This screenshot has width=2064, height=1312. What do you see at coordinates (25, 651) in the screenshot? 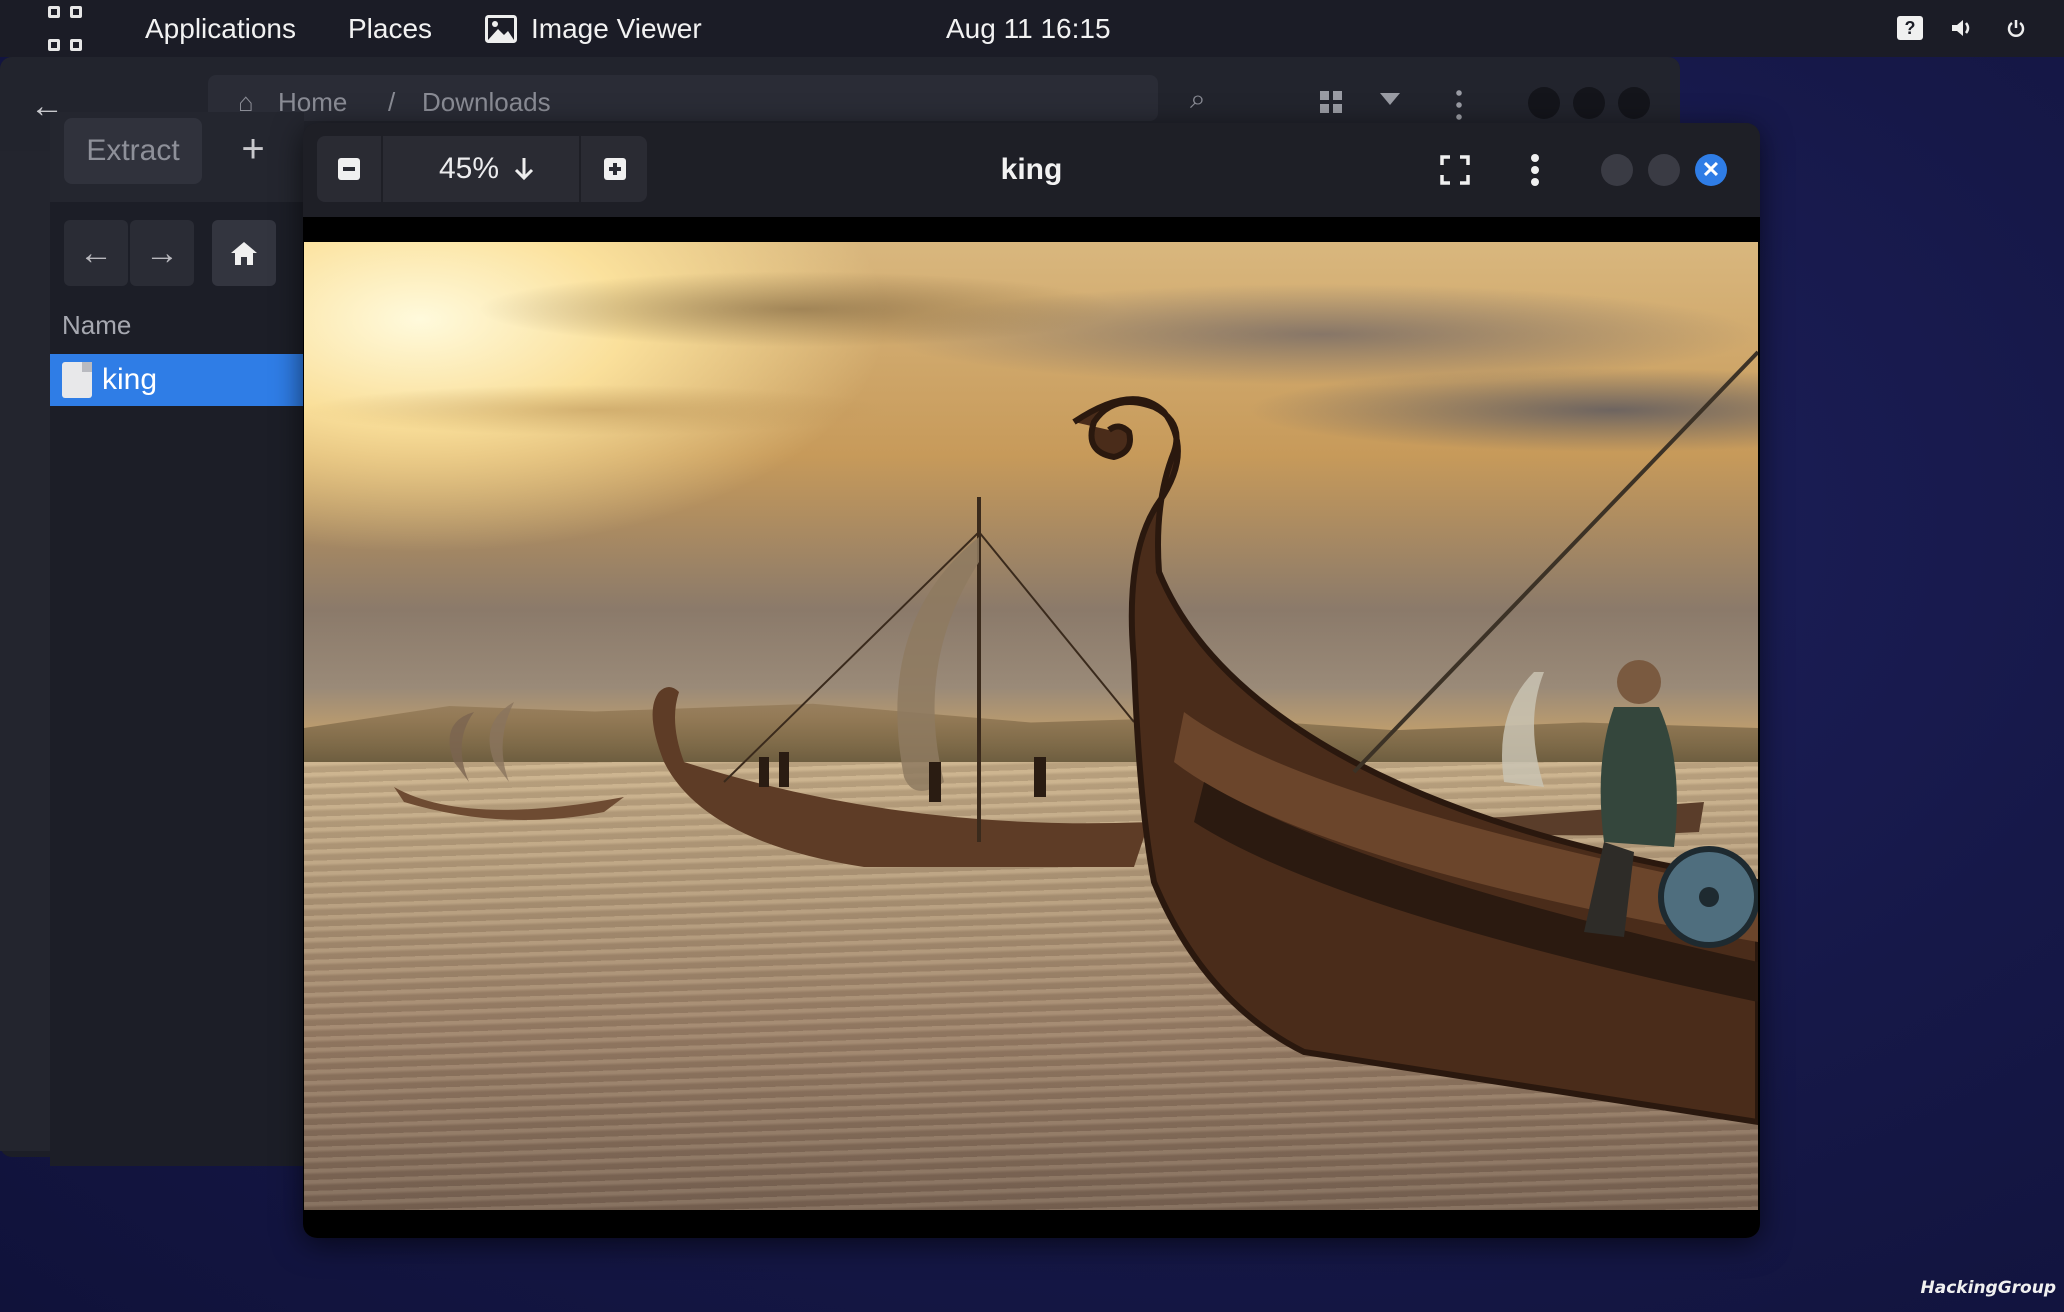
I see `places-sidebar` at bounding box center [25, 651].